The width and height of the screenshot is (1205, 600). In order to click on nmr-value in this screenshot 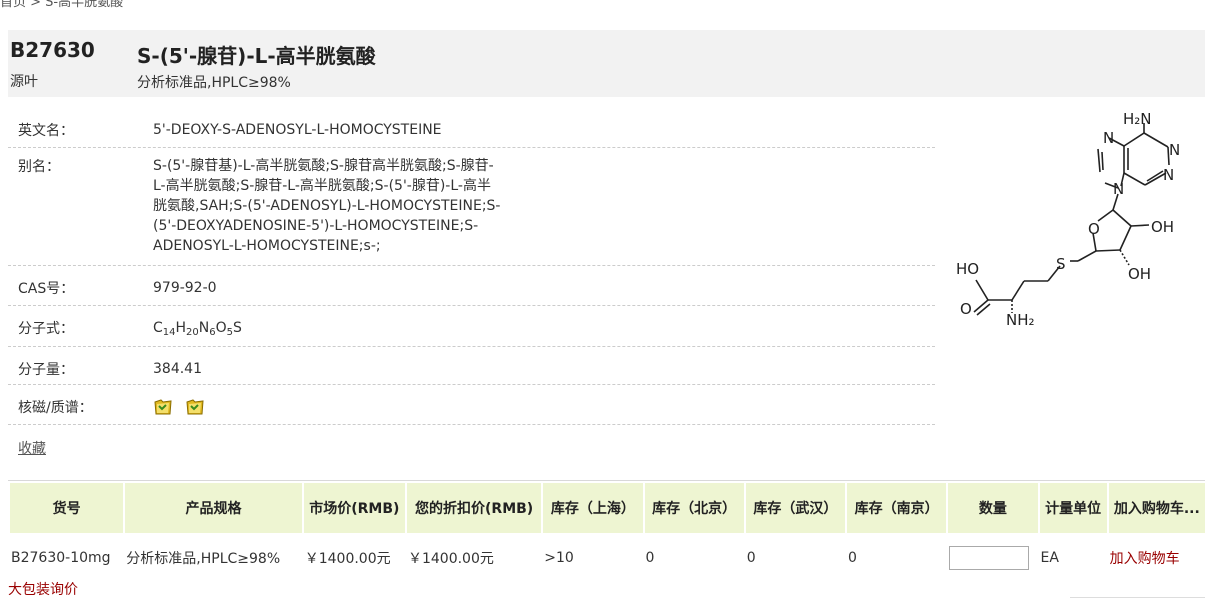, I will do `click(343, 406)`.